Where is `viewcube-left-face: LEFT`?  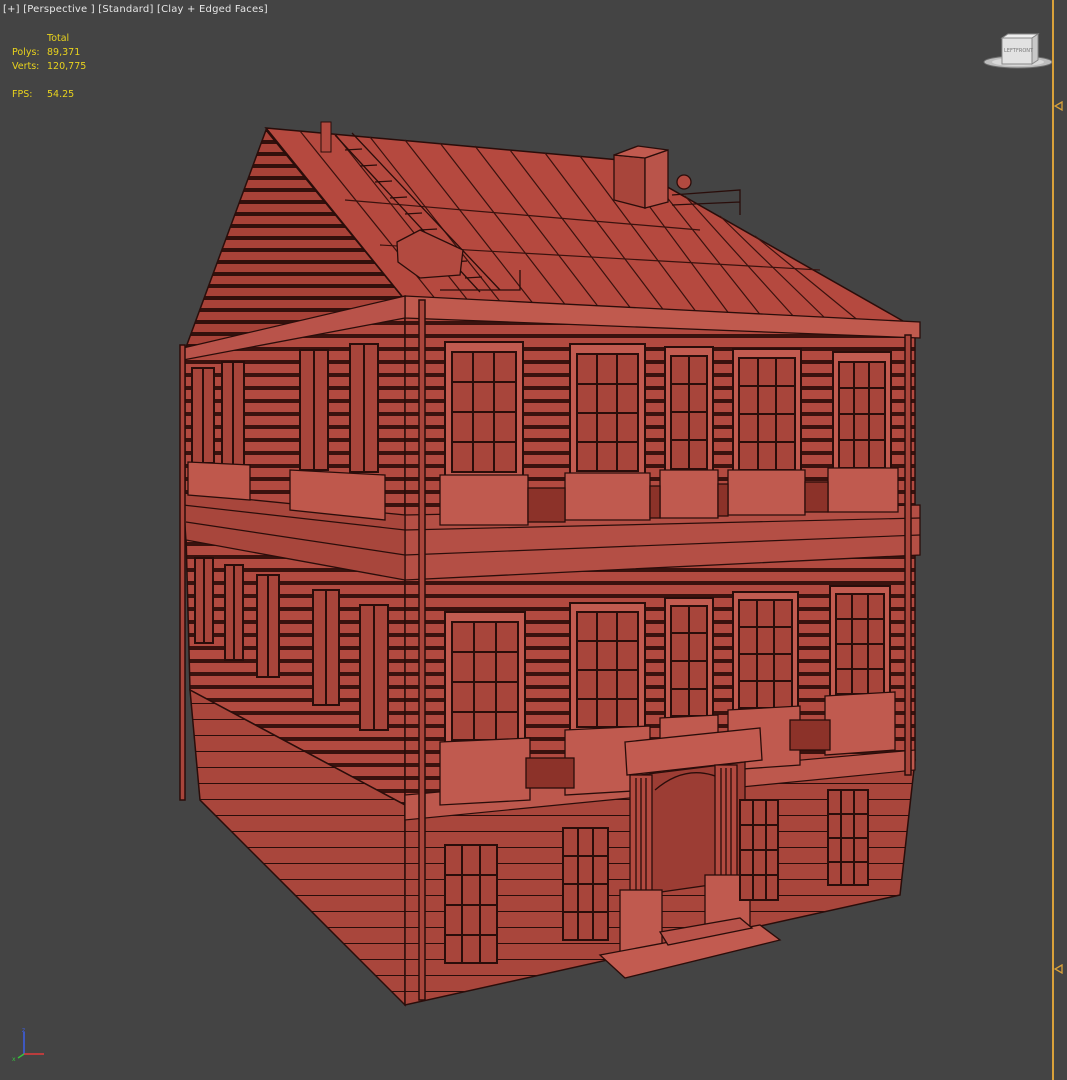
viewcube-left-face: LEFT is located at coordinates (1010, 51).